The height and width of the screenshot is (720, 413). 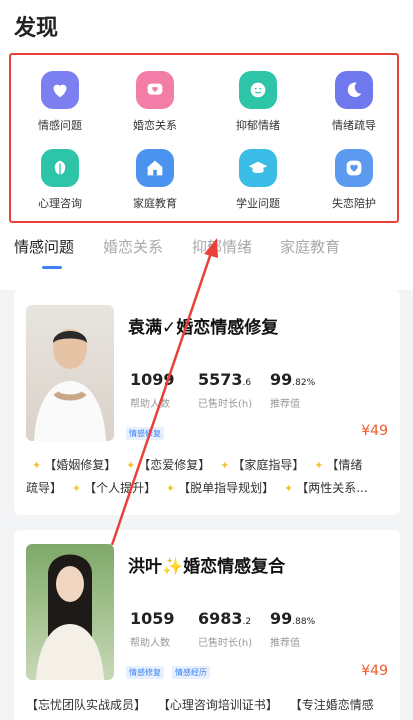 What do you see at coordinates (258, 203) in the screenshot?
I see `category-label: 学业问题` at bounding box center [258, 203].